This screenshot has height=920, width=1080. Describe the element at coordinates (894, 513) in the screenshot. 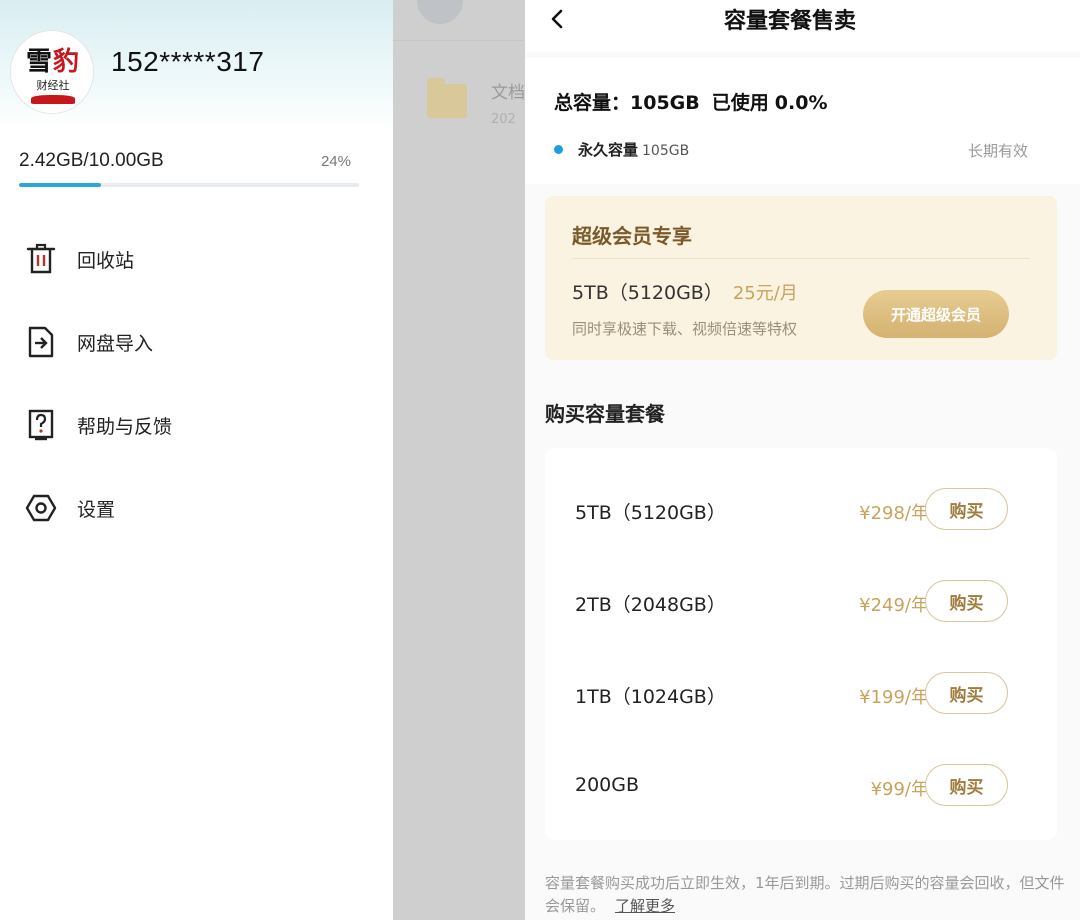

I see `plan-price: ¥298/年` at that location.